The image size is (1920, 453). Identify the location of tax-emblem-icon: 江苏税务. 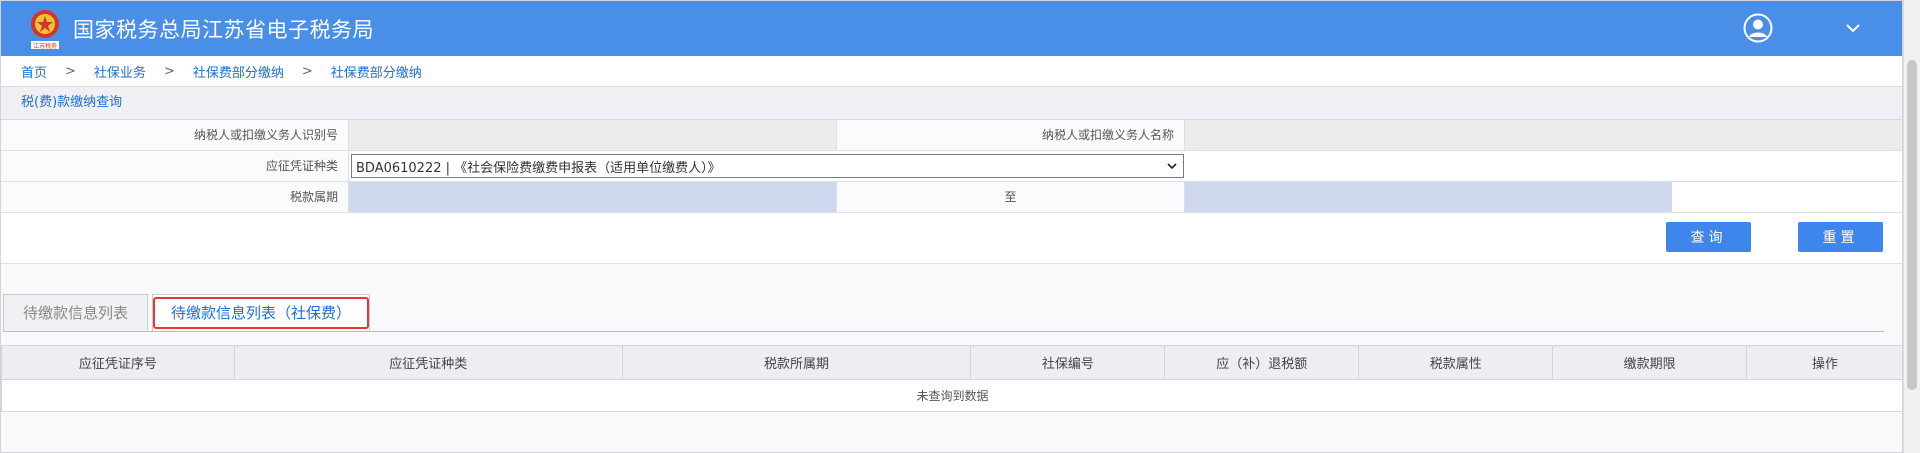
(45, 29).